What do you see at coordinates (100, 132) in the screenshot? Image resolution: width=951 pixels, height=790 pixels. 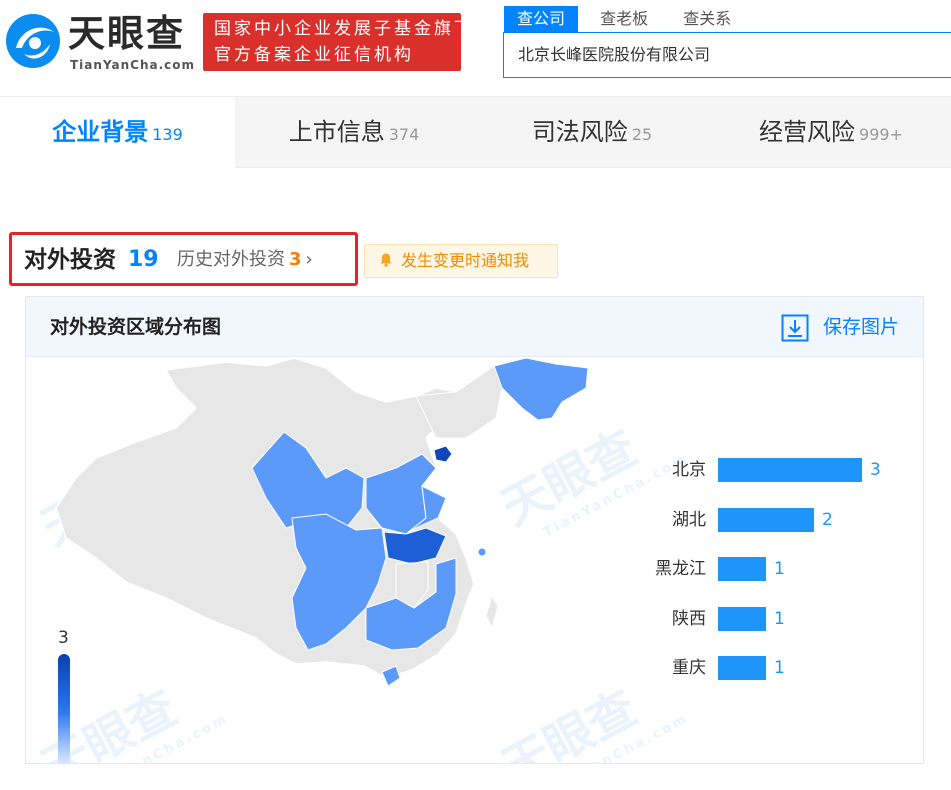 I see `tab-label: 企业背景` at bounding box center [100, 132].